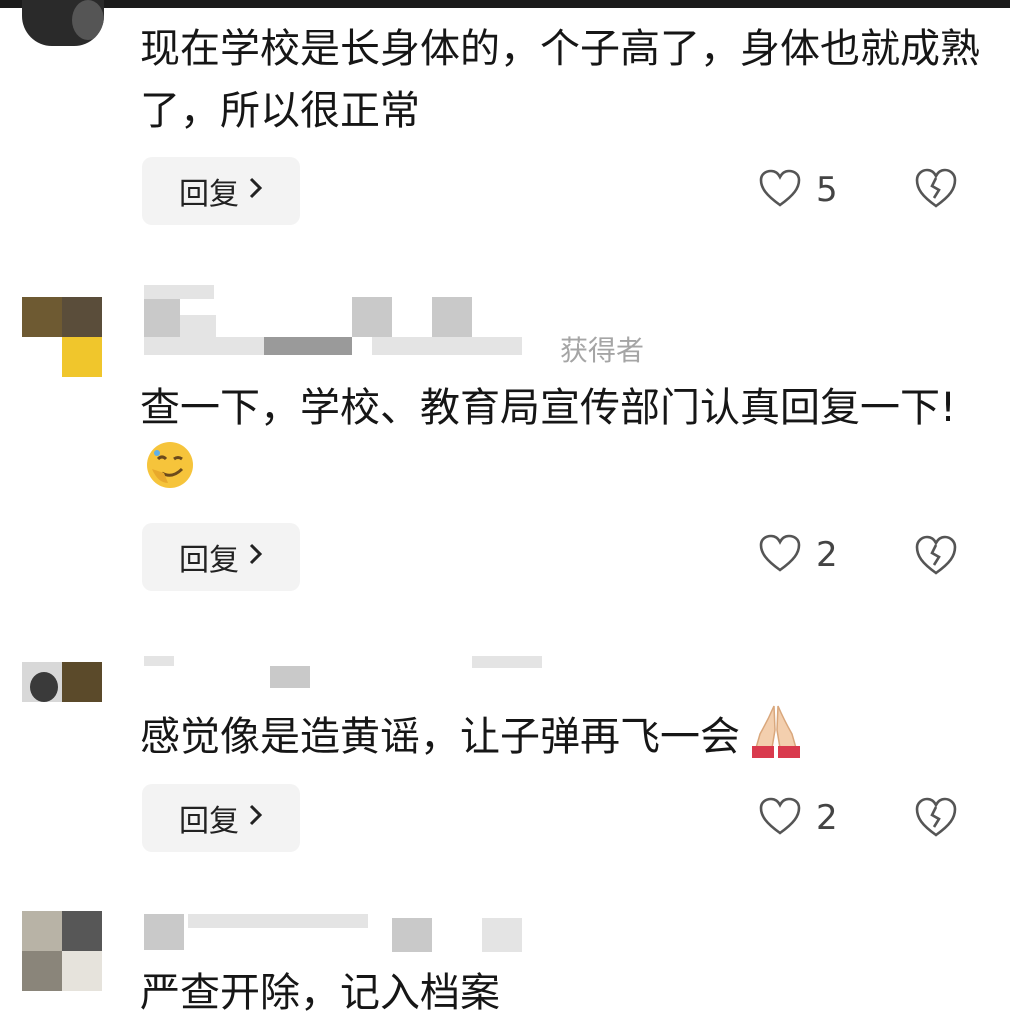 This screenshot has height=1024, width=1010. I want to click on comment-text-content: 查一下，学校、教育局宣传部门认真回复一下!, so click(548, 408).